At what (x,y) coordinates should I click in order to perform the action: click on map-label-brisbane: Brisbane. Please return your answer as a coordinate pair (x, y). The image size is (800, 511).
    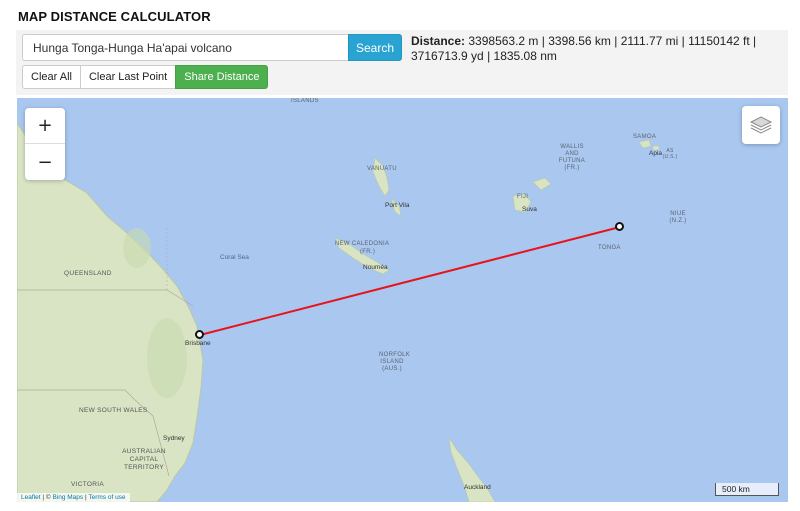
    Looking at the image, I should click on (198, 343).